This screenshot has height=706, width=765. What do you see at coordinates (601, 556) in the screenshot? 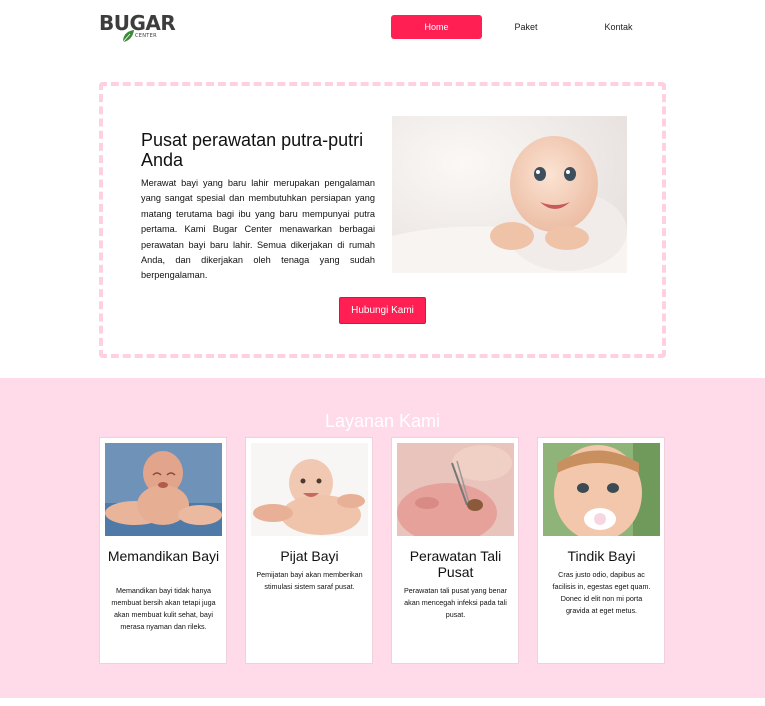
I see `card-title: Tindik Bayi` at bounding box center [601, 556].